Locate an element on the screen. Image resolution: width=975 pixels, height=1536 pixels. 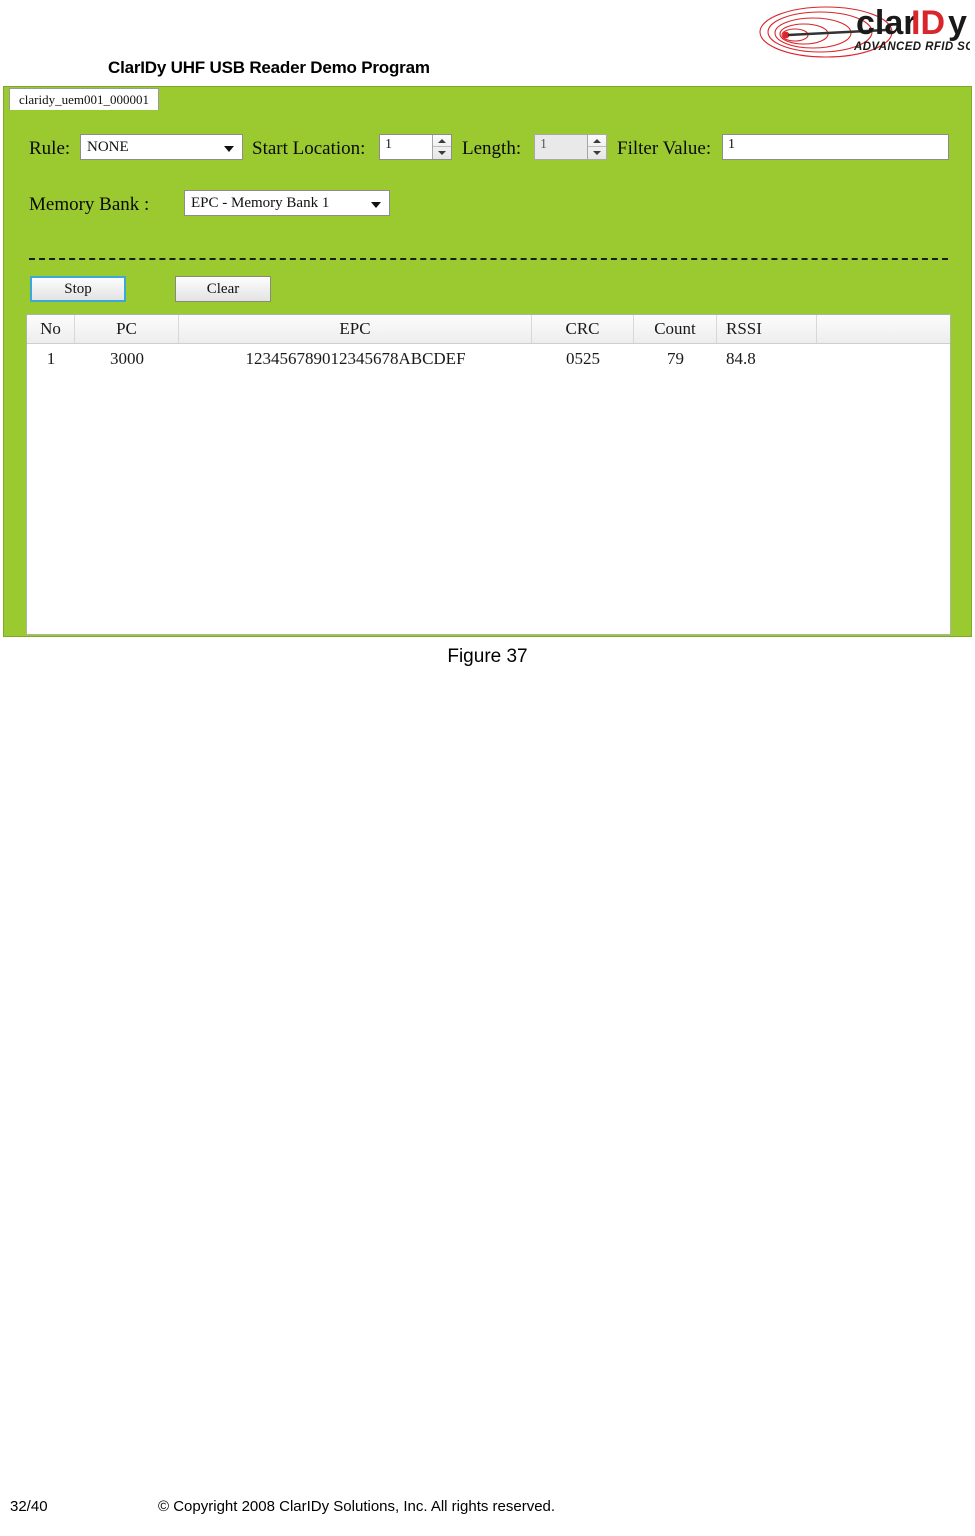
length-label: Length: is located at coordinates (492, 148).